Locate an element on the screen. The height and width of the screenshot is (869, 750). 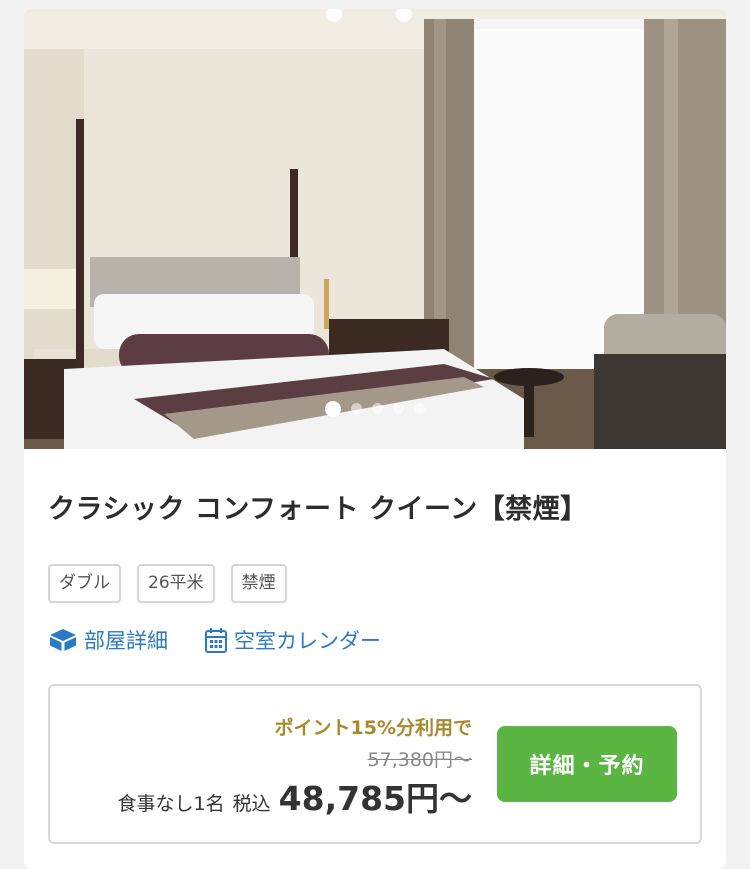
meal-guests-info: 食事なし1名 is located at coordinates (171, 804).